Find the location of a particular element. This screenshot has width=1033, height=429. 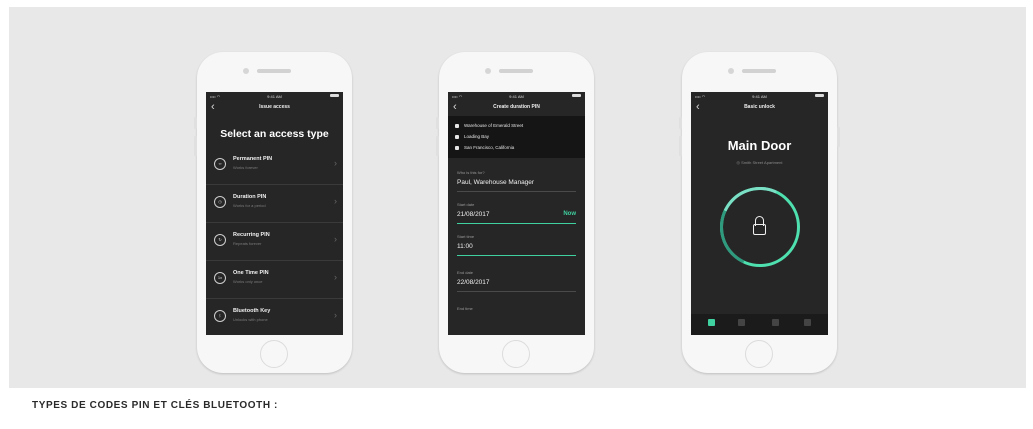

repeat-icon: ↻ is located at coordinates (220, 240).